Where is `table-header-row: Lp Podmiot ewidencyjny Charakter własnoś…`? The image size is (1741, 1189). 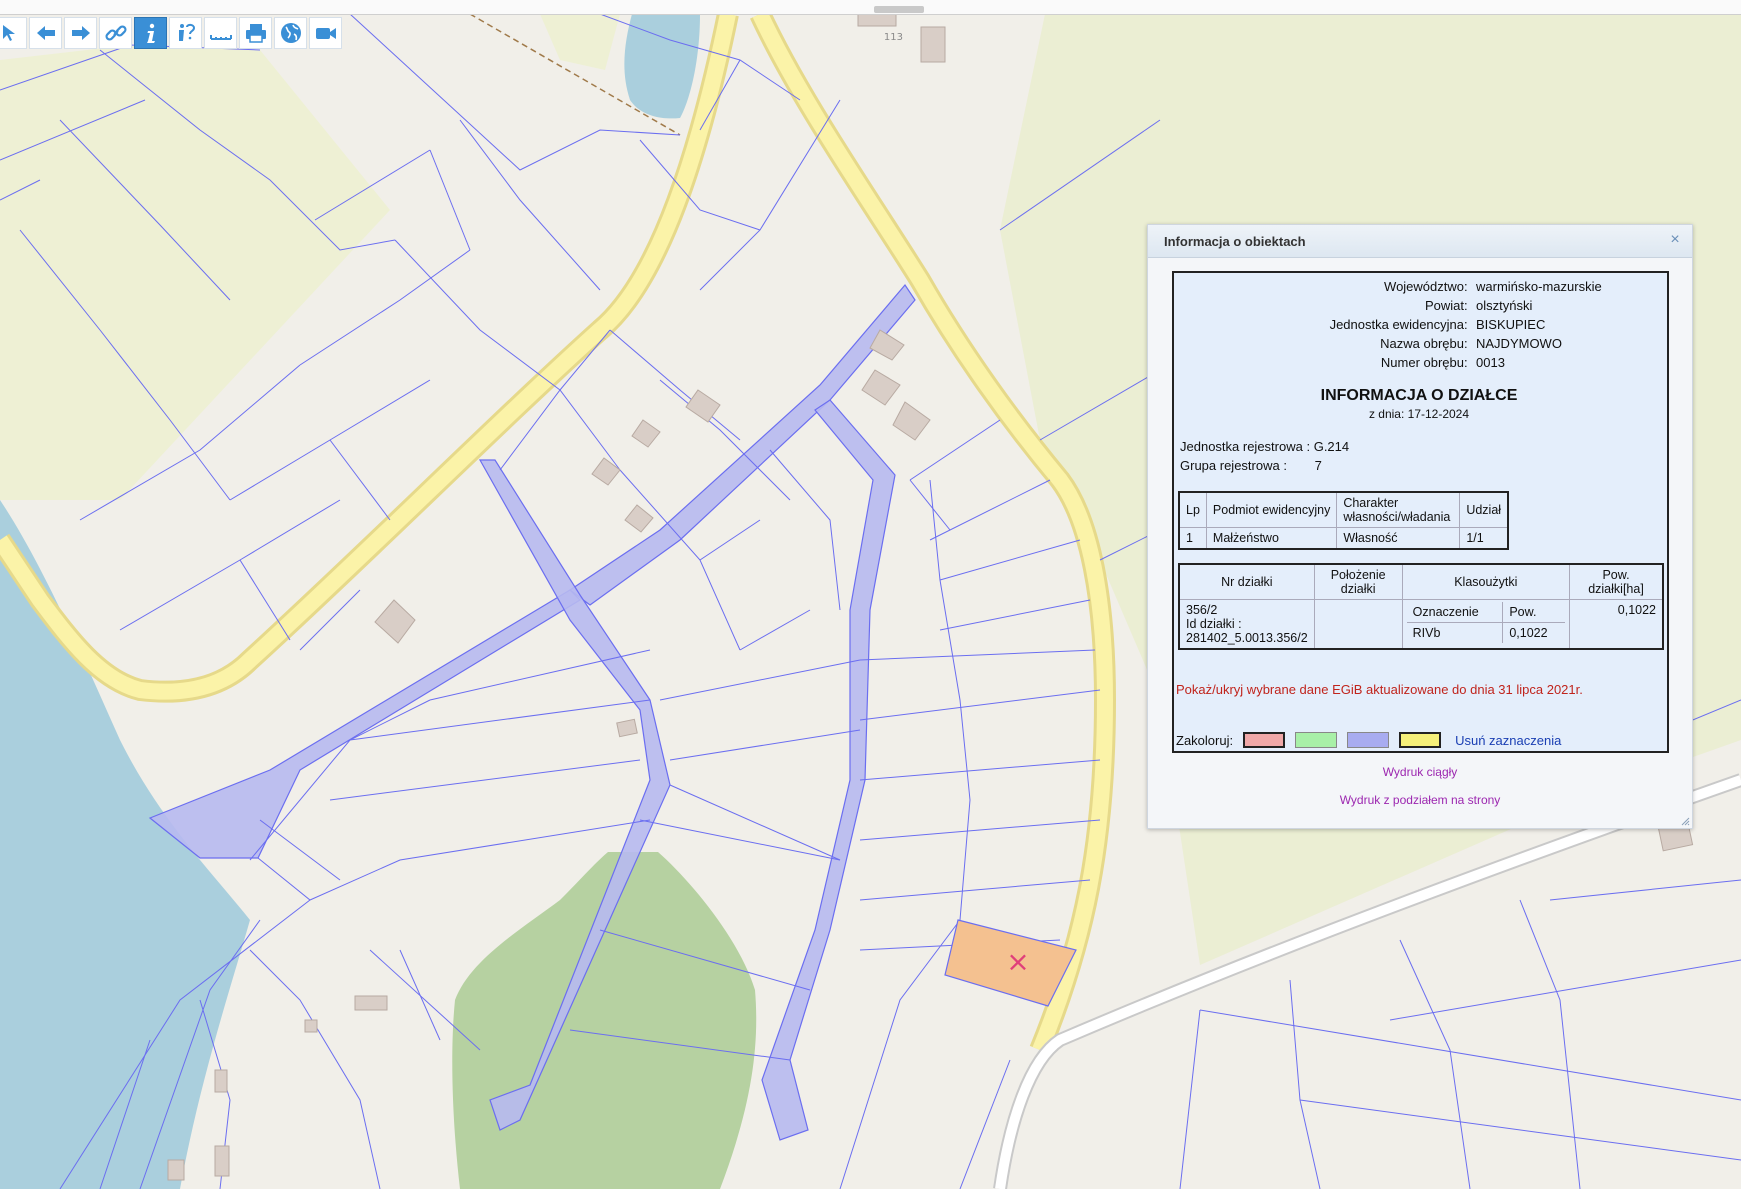
table-header-row: Lp Podmiot ewidencyjny Charakter własnoś… is located at coordinates (1343, 509).